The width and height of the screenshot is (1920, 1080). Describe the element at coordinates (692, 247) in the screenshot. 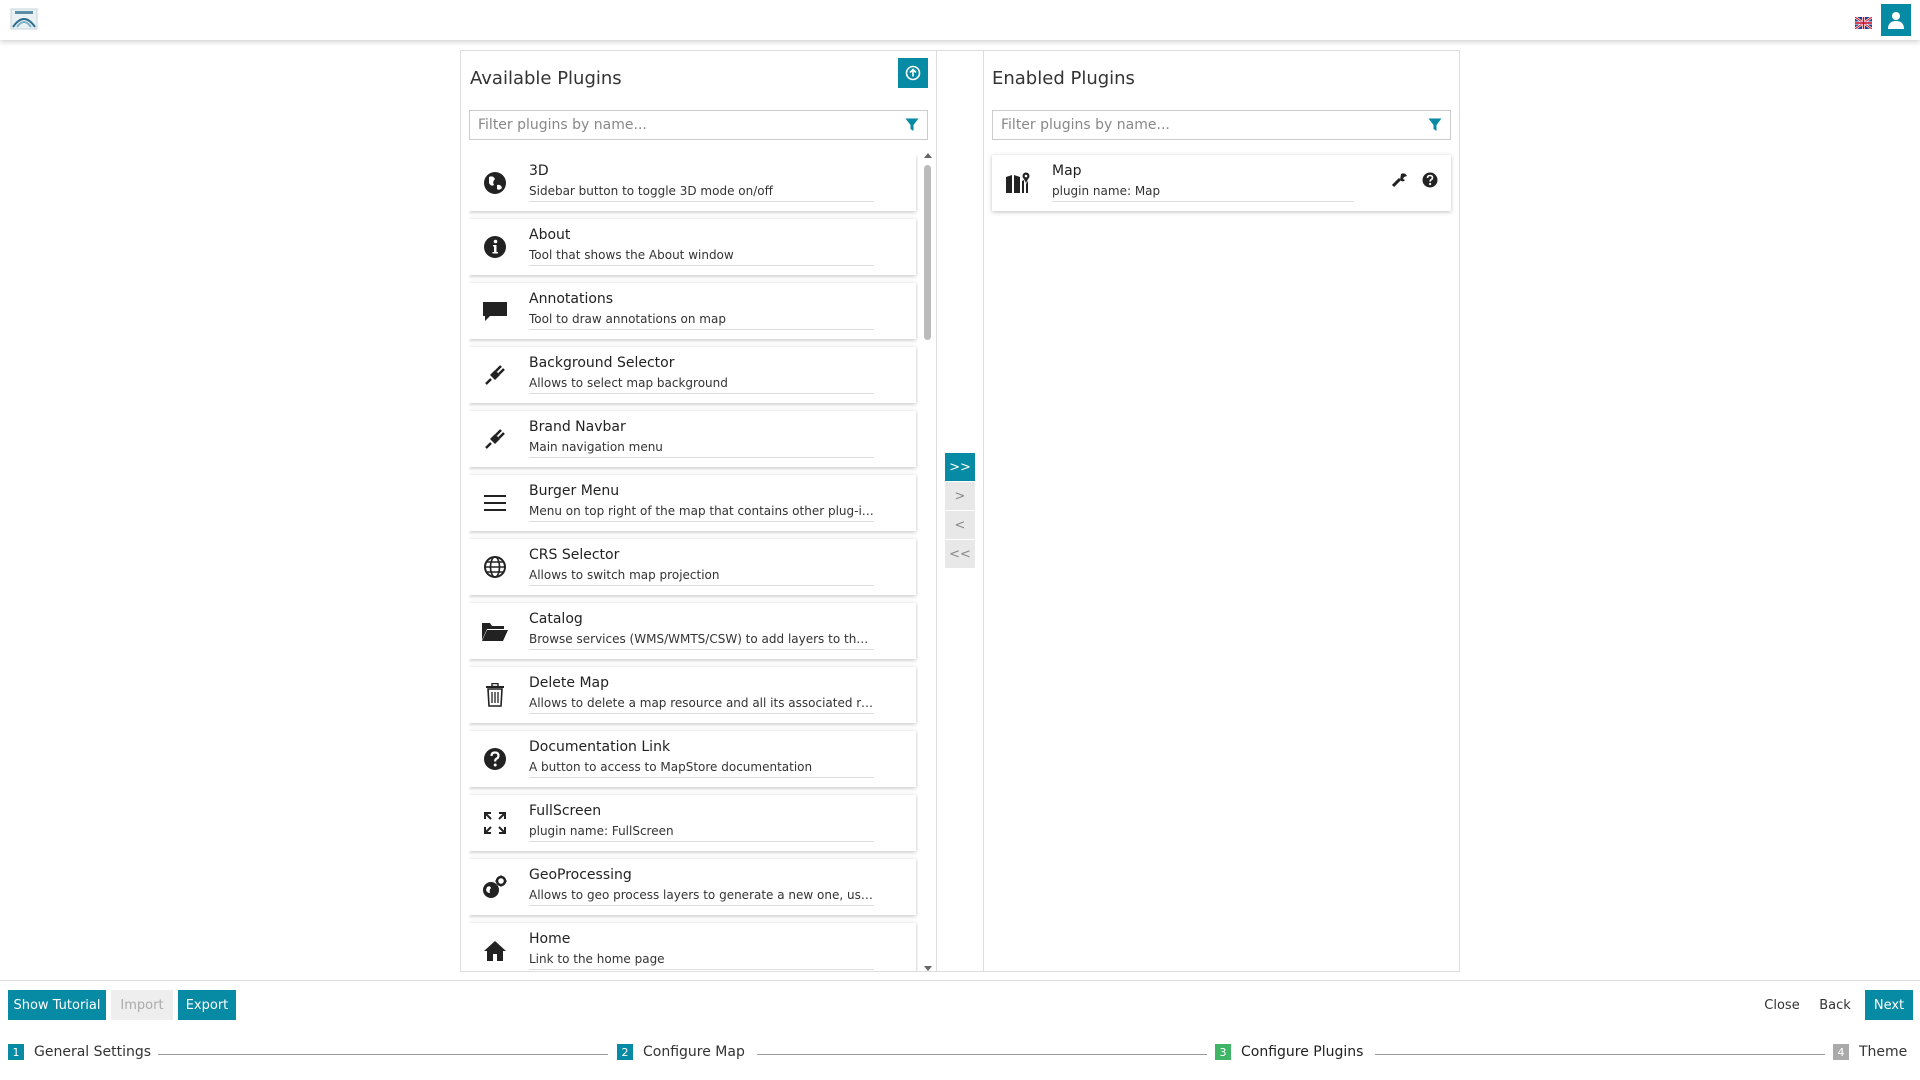

I see `list-item: About Tool that shows the About window` at that location.